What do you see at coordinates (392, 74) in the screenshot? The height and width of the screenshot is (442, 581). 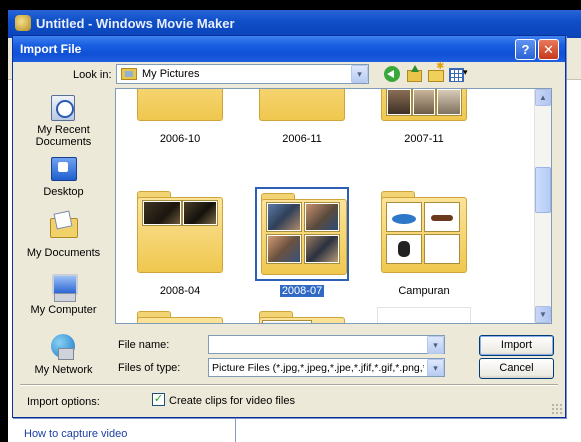 I see `back-icon` at bounding box center [392, 74].